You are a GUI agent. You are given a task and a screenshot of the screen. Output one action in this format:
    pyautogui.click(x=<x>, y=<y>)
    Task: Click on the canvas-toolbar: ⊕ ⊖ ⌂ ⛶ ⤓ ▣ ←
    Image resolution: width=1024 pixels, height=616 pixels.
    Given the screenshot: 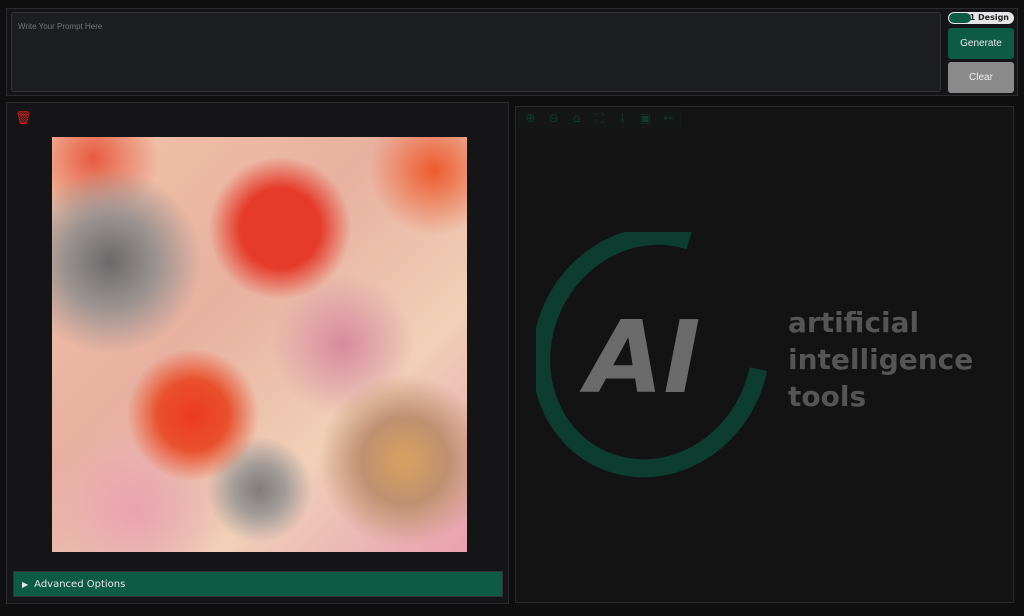 What is the action you would take?
    pyautogui.click(x=599, y=118)
    